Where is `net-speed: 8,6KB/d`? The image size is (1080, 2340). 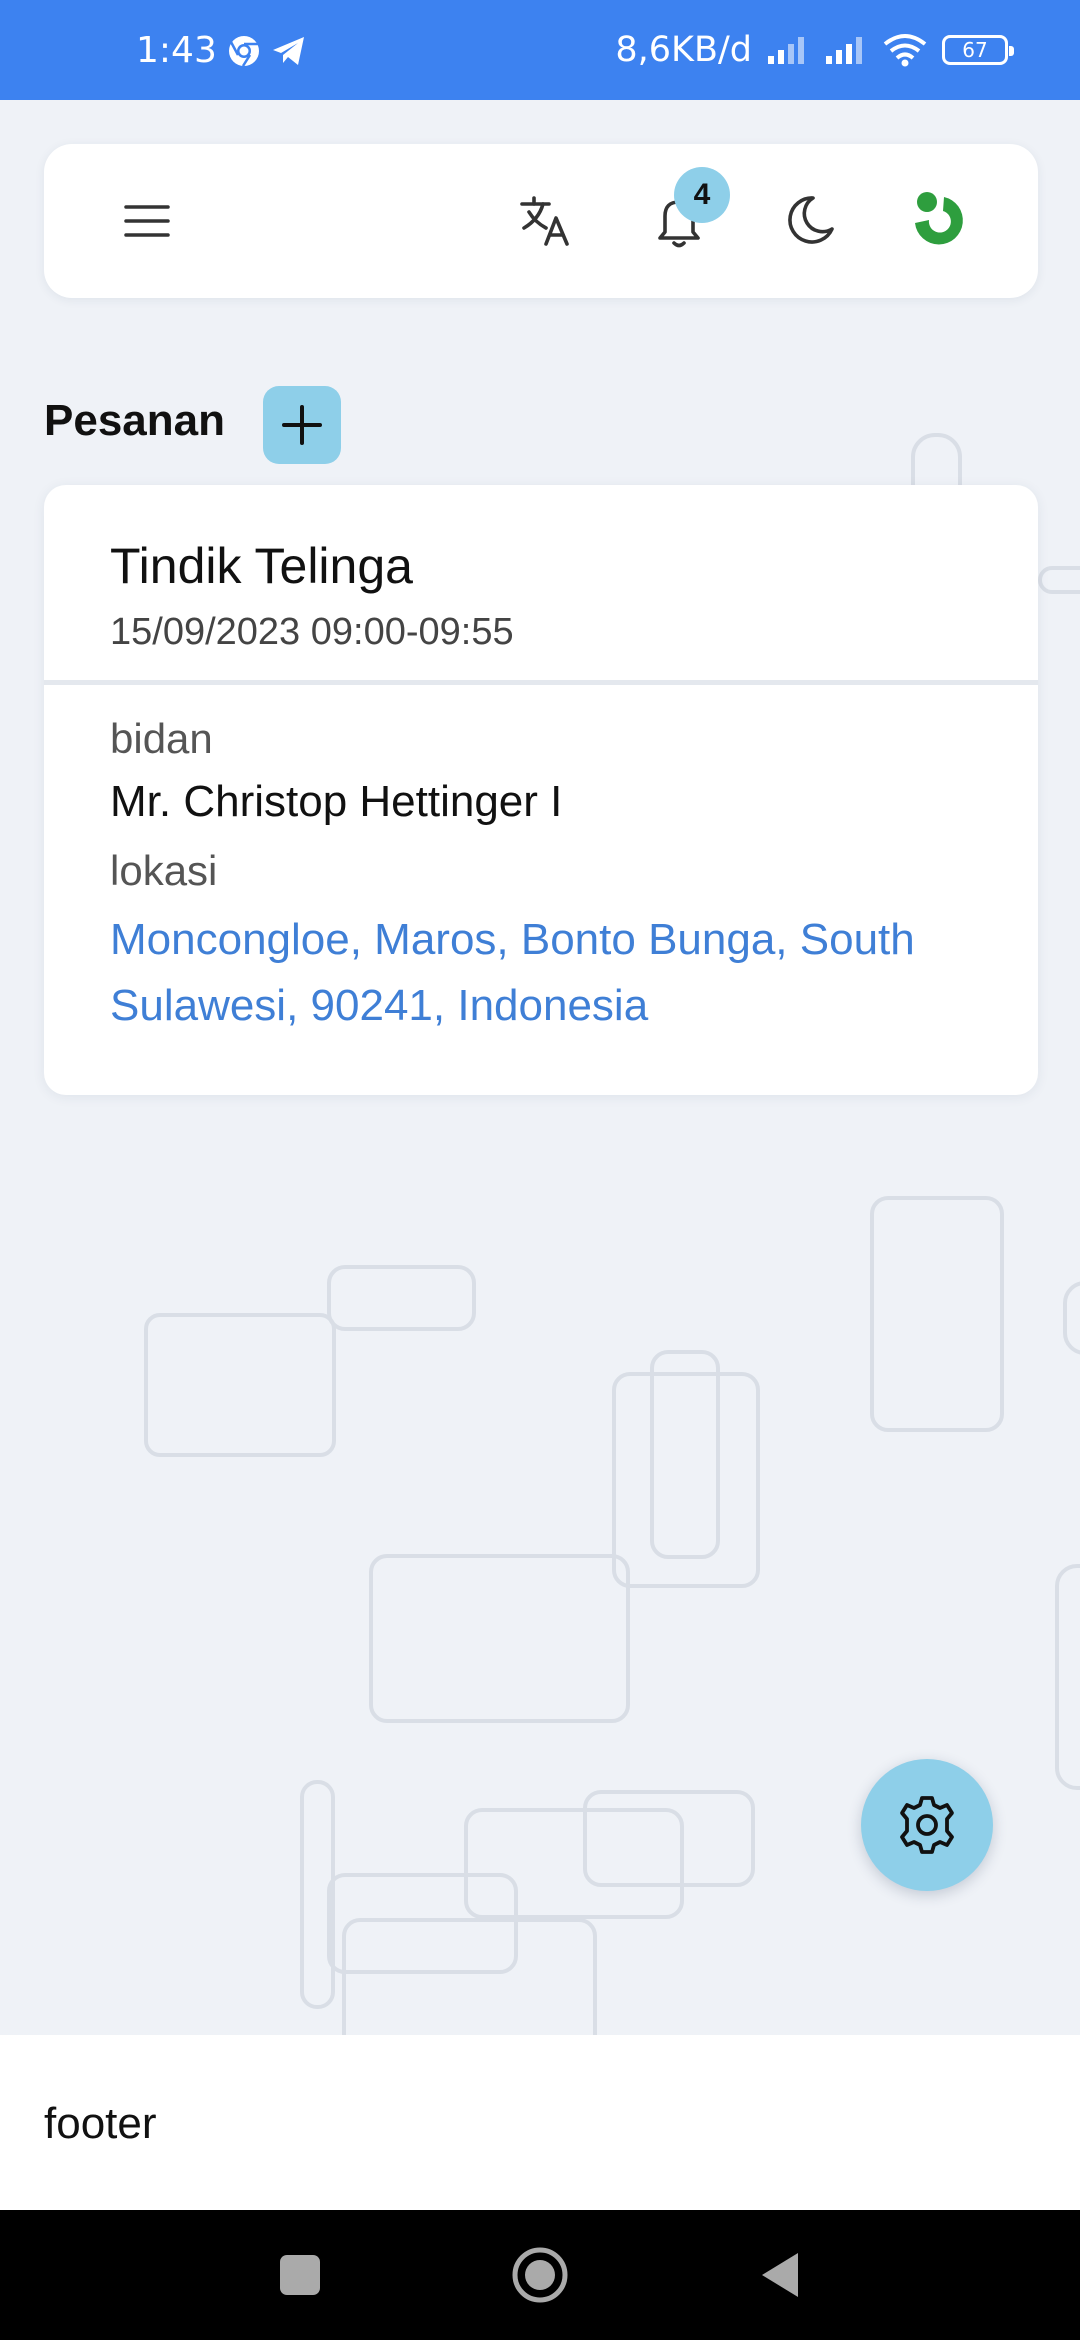
net-speed: 8,6KB/d is located at coordinates (683, 50).